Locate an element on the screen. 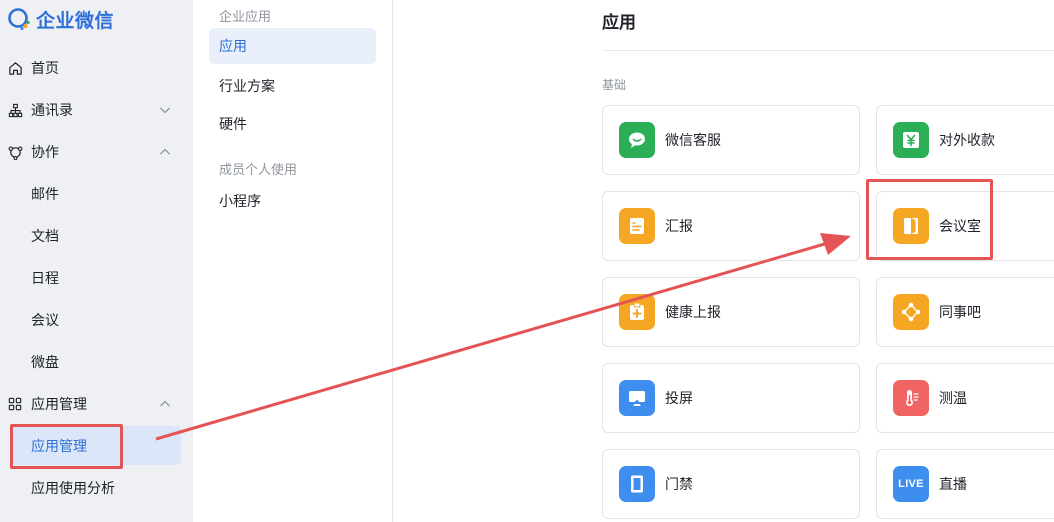 The width and height of the screenshot is (1054, 522). chevron-down-icon is located at coordinates (165, 110).